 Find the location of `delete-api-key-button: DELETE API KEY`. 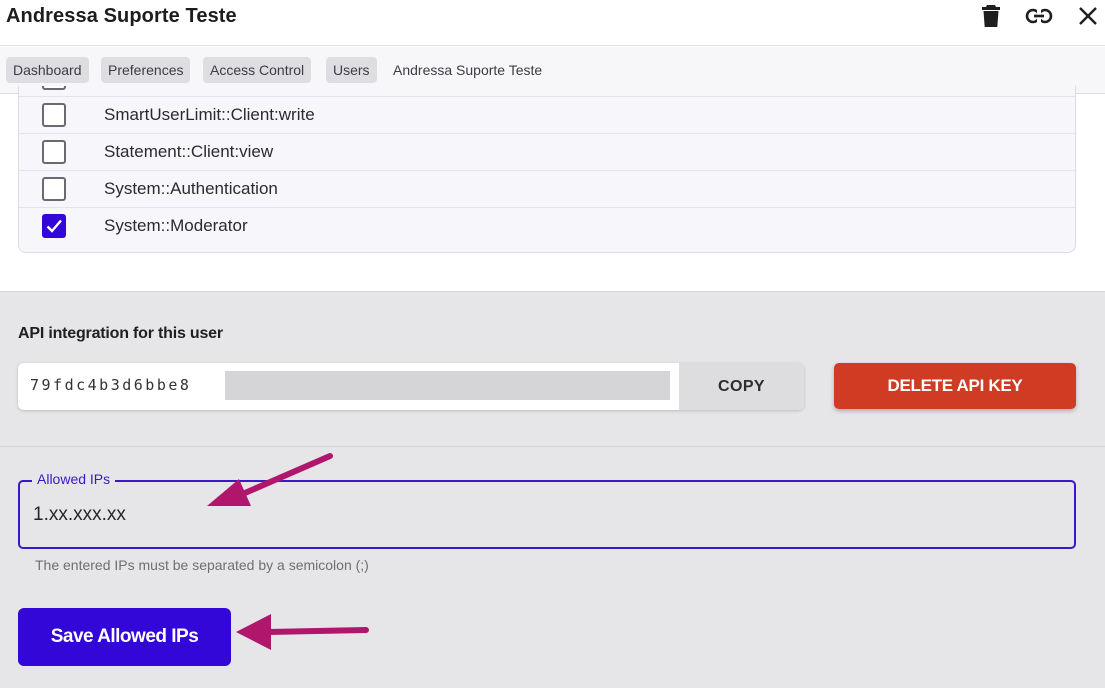

delete-api-key-button: DELETE API KEY is located at coordinates (955, 386).